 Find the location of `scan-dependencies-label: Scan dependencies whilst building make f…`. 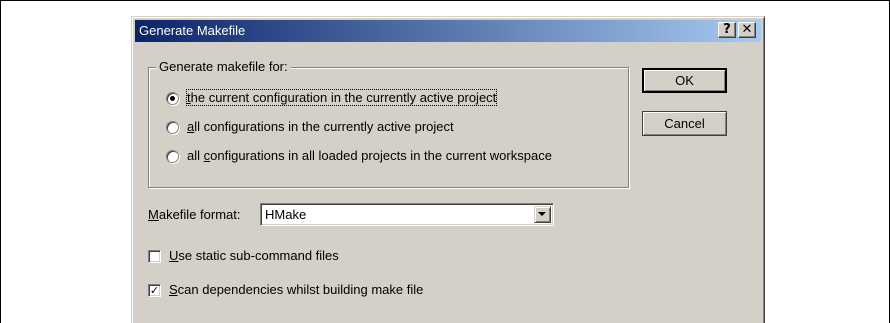

scan-dependencies-label: Scan dependencies whilst building make f… is located at coordinates (296, 289).